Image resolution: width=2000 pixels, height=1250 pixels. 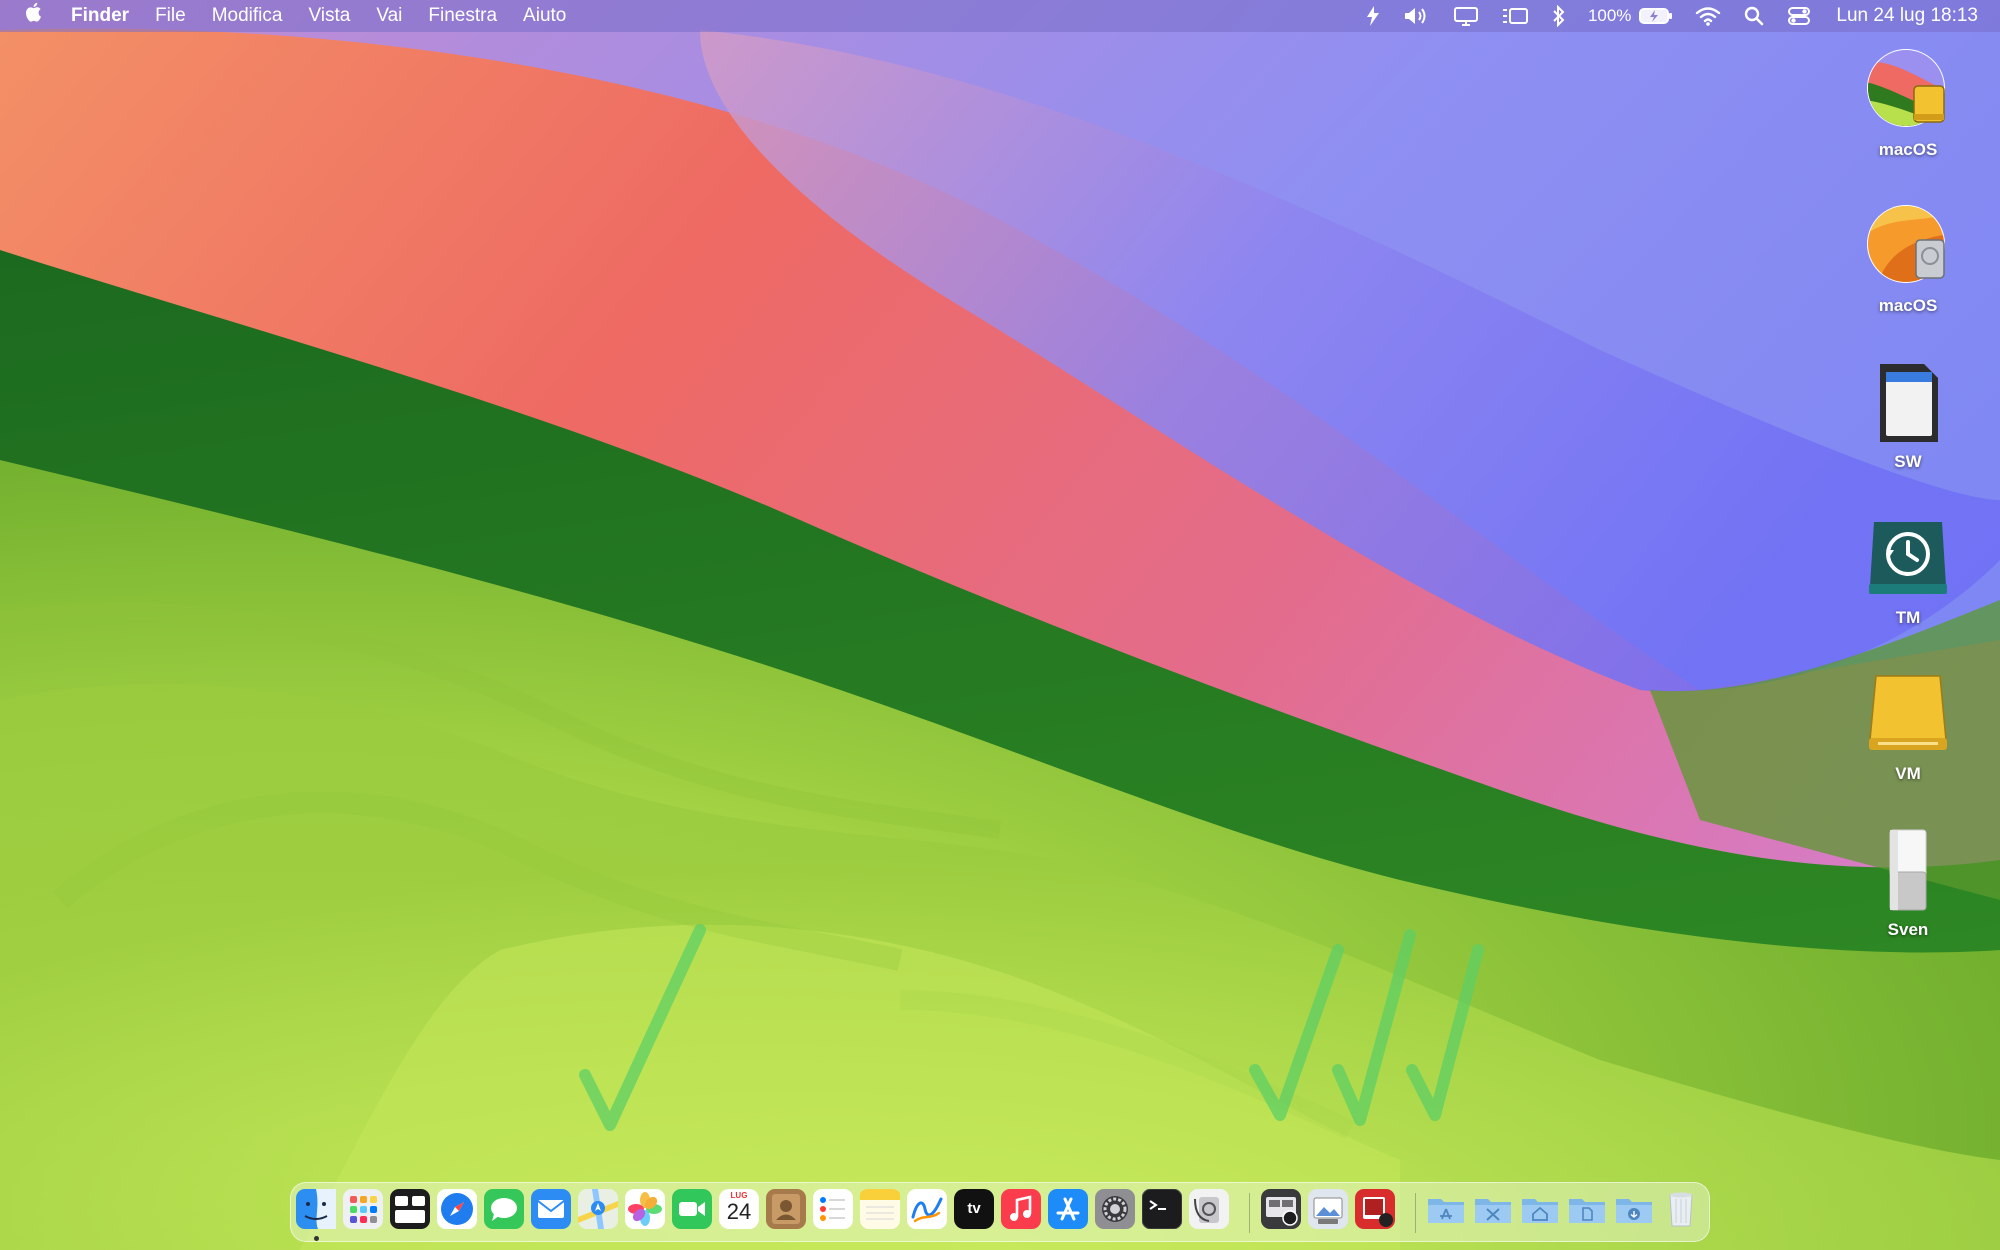 I want to click on applications-folder-icon, so click(x=1446, y=1211).